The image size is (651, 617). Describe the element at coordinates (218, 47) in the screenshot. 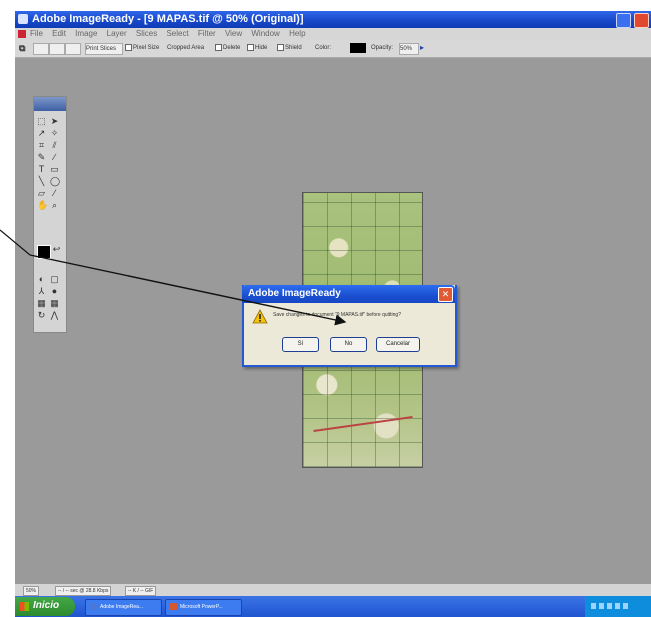

I see `delete-radio` at that location.